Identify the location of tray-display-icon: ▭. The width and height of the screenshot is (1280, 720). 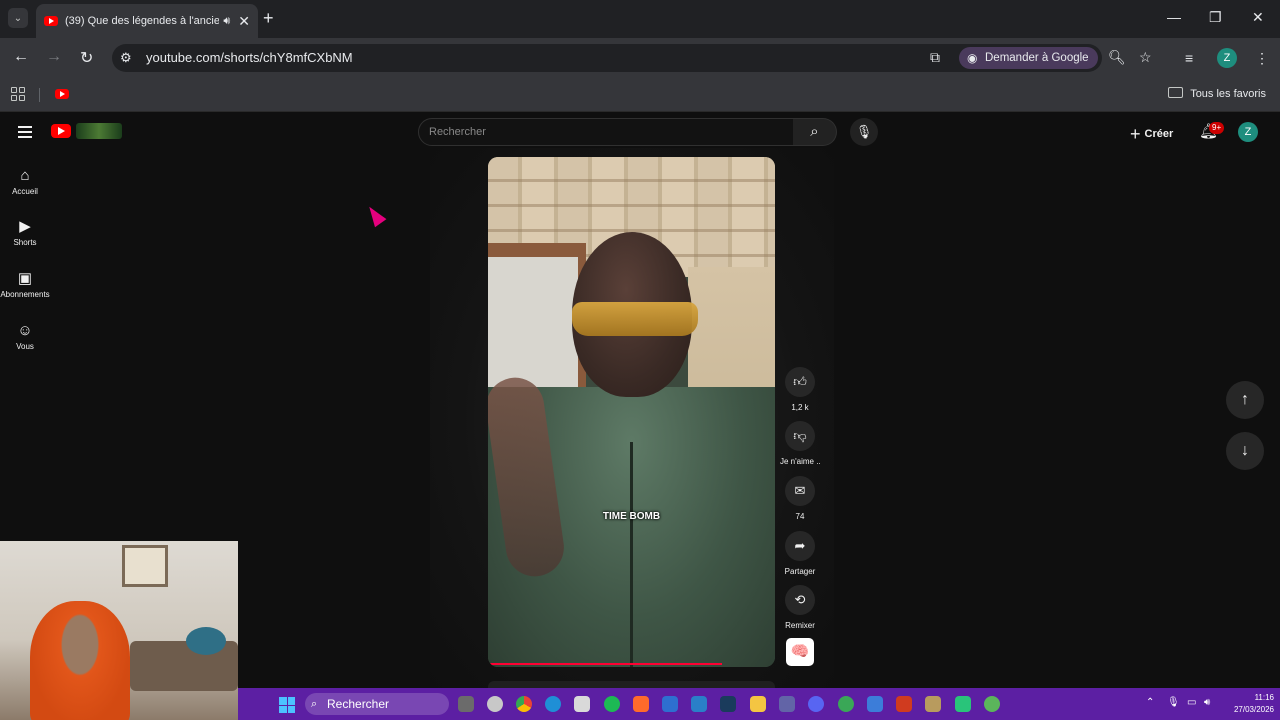
(1191, 702).